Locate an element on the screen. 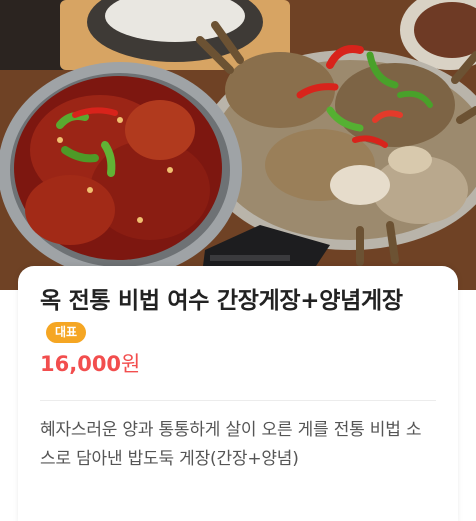 The image size is (476, 521). menu-title-text: 옥 전통 비법 여수 간장게장+양념게장 is located at coordinates (221, 301).